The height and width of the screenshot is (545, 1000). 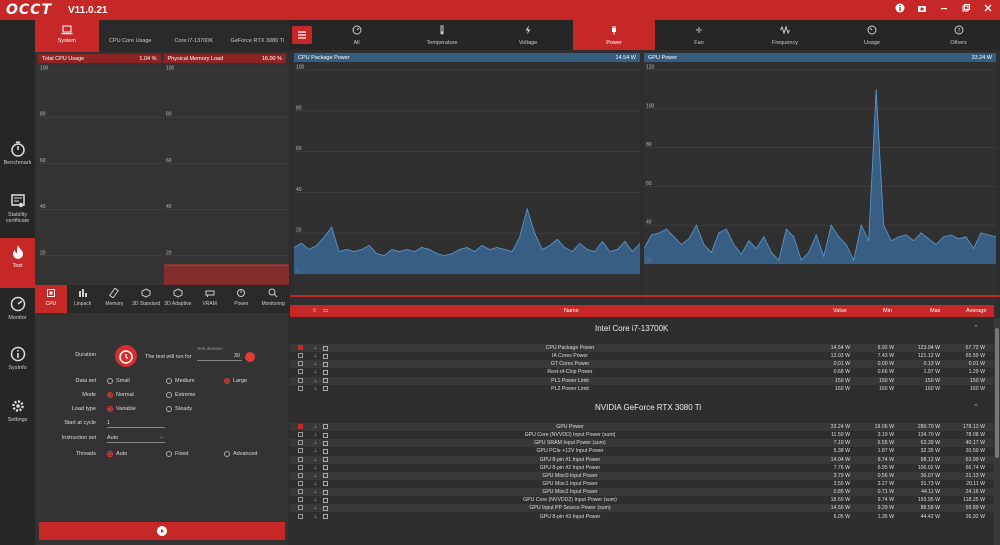 I want to click on threads-advanced: Advanced, so click(x=240, y=454).